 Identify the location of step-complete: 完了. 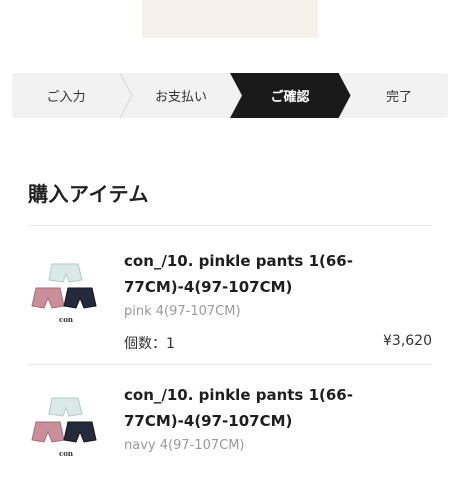
(399, 95).